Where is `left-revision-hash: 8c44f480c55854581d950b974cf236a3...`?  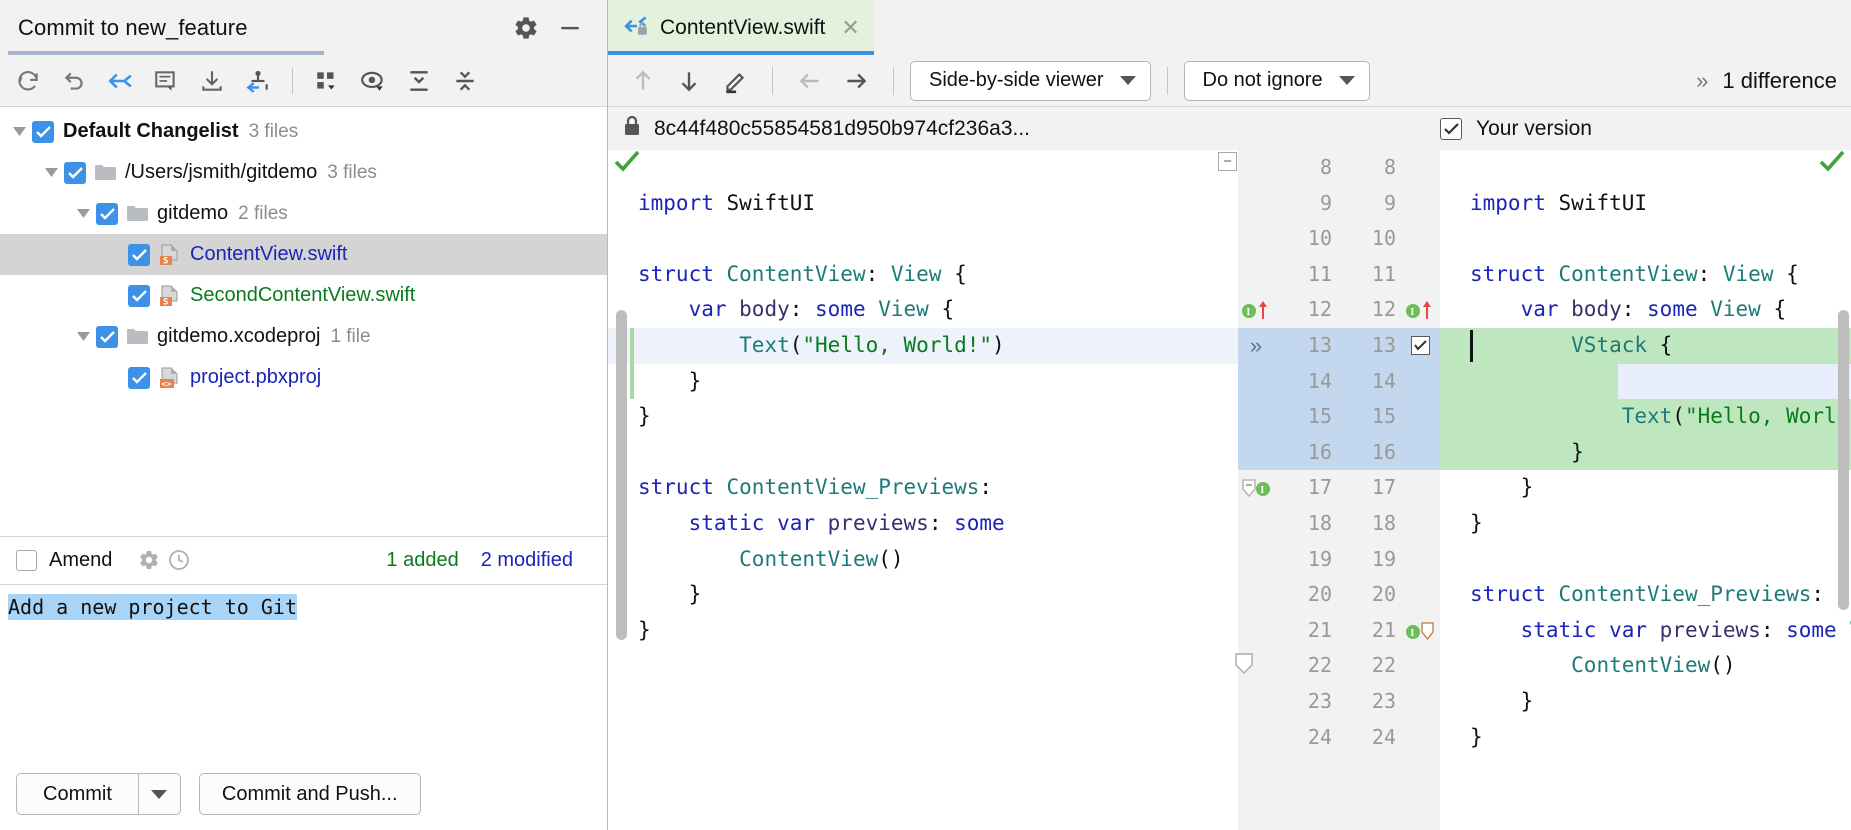 left-revision-hash: 8c44f480c55854581d950b974cf236a3... is located at coordinates (842, 128).